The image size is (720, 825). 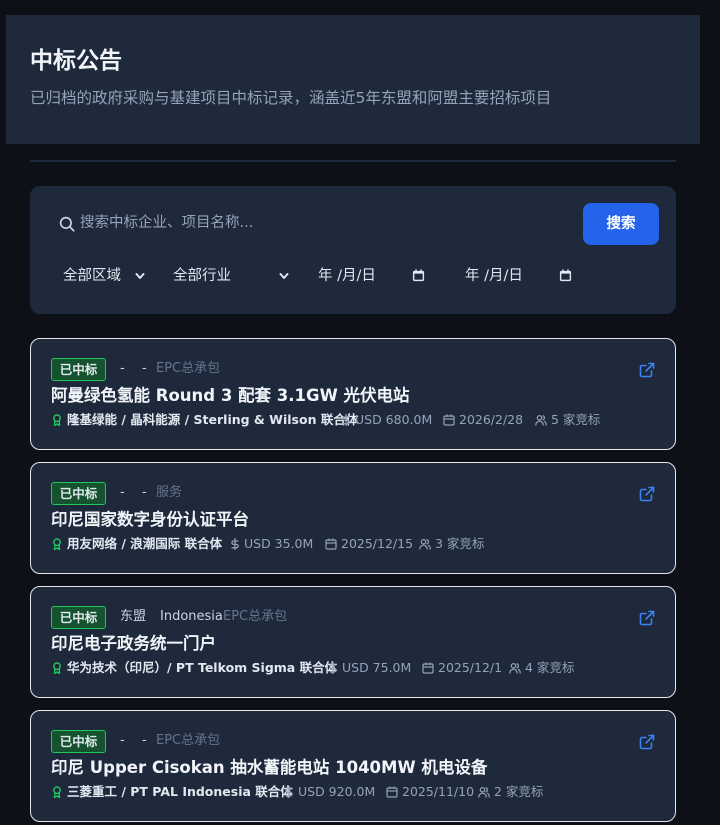 I want to click on amount-value: USD 920.0M, so click(x=337, y=791).